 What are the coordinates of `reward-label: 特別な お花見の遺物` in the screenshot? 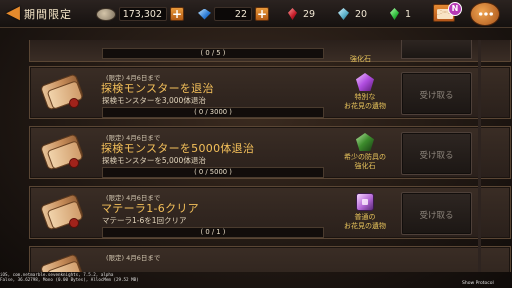 It's located at (365, 101).